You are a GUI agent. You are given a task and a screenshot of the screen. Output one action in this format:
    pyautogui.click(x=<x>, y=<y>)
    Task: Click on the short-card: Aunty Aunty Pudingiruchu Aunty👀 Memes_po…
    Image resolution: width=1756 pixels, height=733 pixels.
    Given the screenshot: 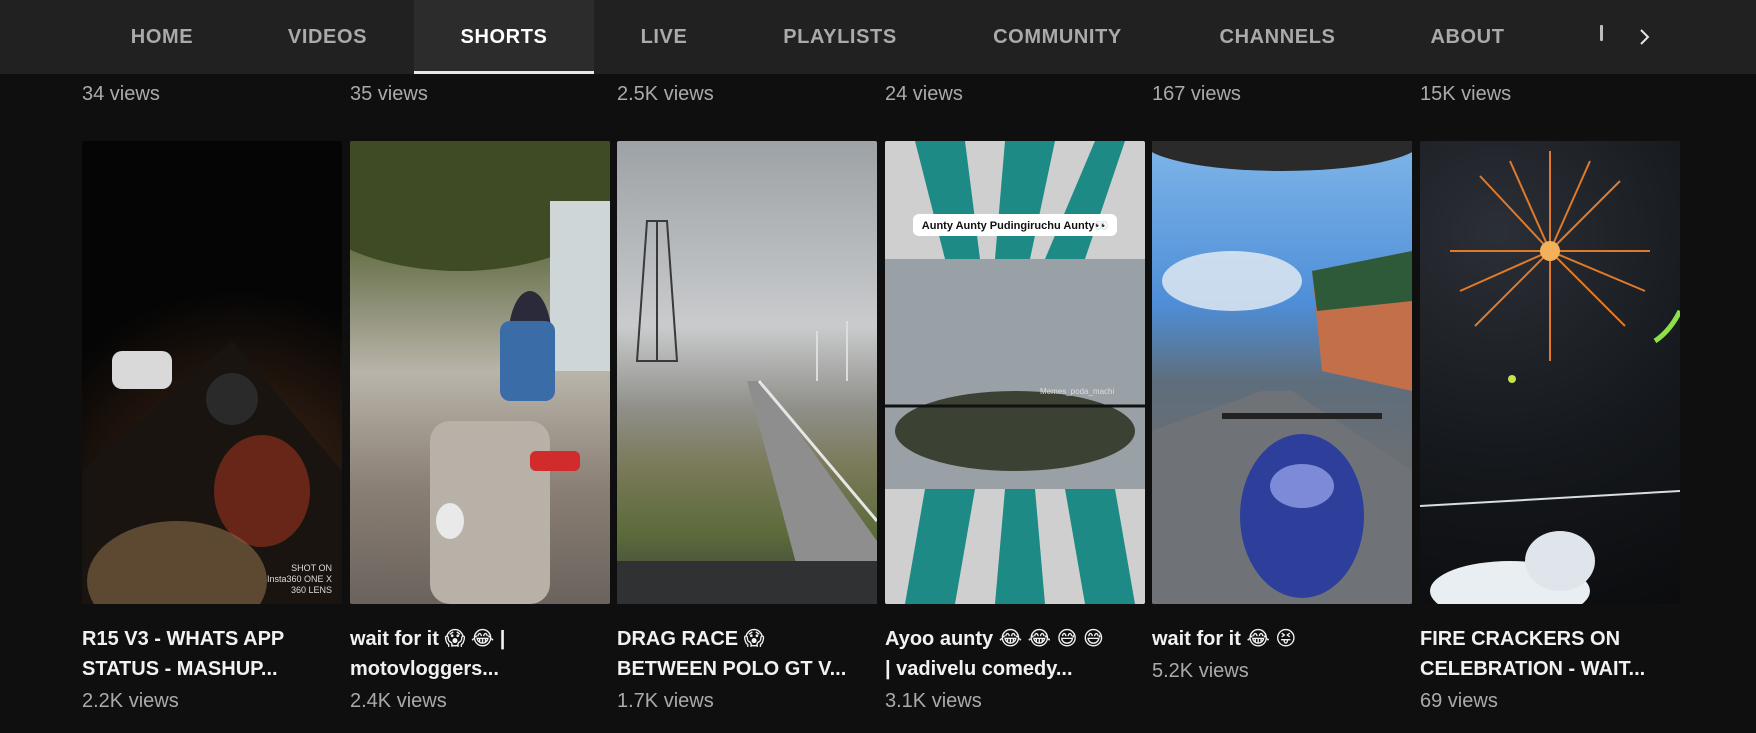 What is the action you would take?
    pyautogui.click(x=1015, y=427)
    